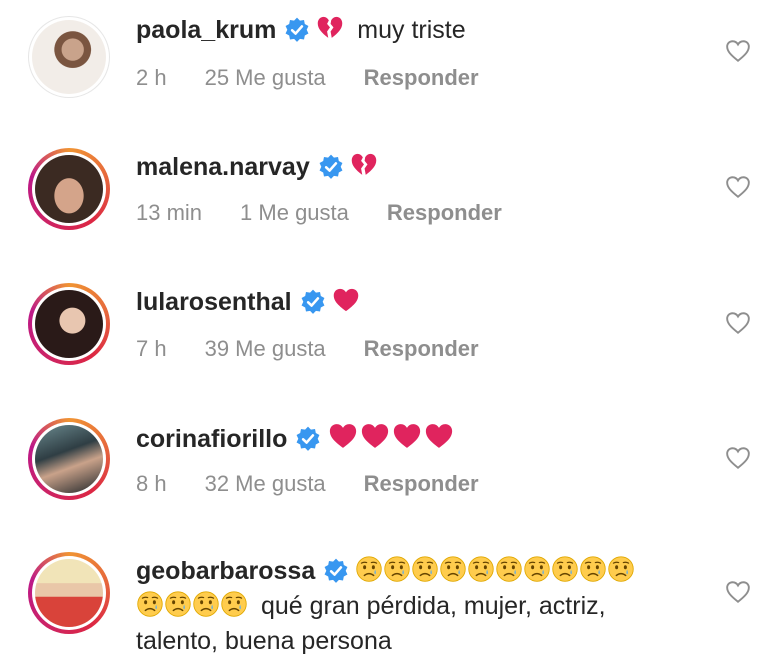 The height and width of the screenshot is (669, 767). I want to click on username: corinafiorillo, so click(211, 439).